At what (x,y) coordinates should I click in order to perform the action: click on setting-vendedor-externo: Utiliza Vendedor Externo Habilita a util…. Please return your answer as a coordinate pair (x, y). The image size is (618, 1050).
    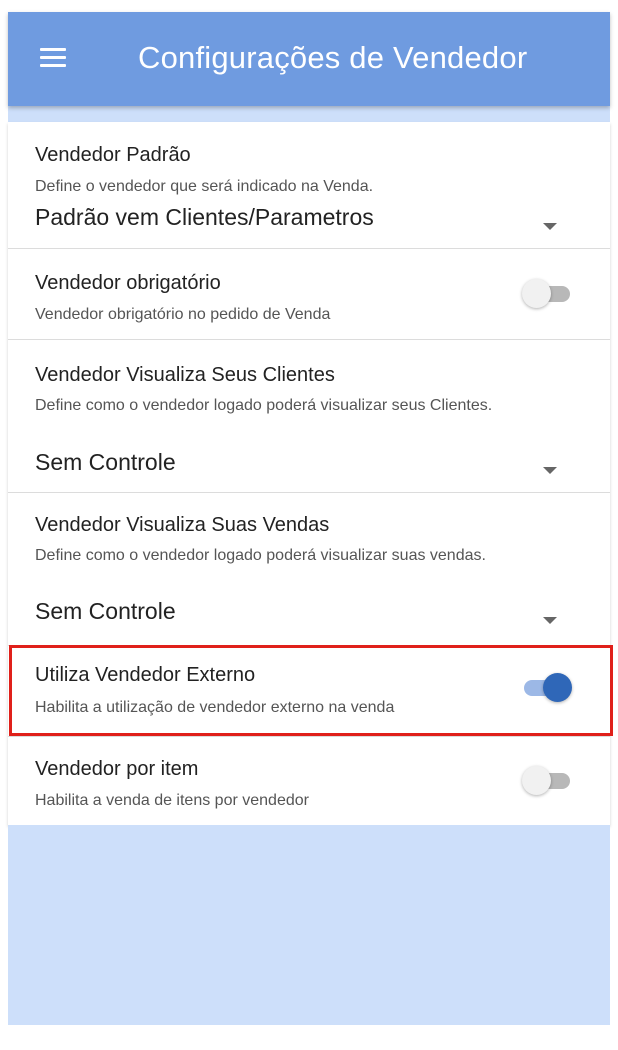
    Looking at the image, I should click on (309, 691).